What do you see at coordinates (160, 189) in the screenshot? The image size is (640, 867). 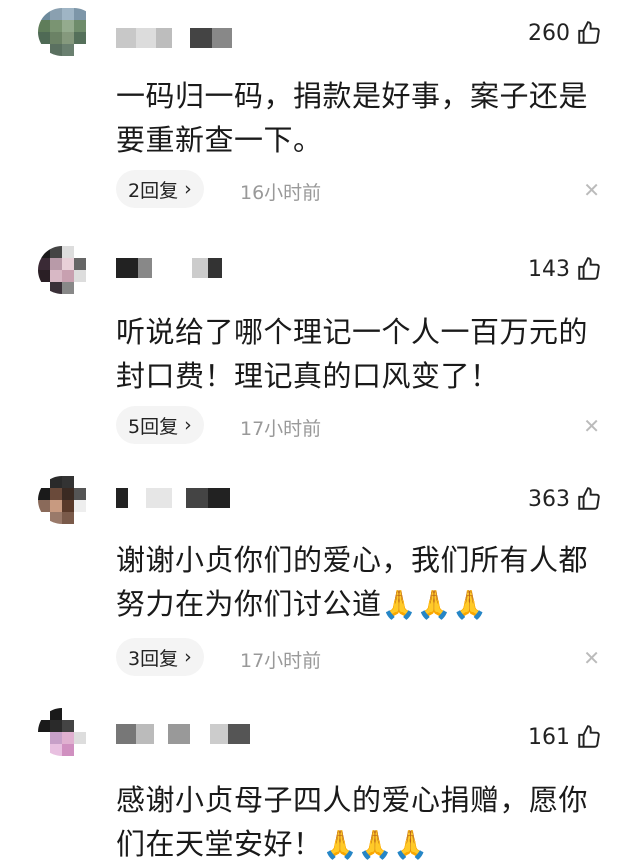 I see `replies-button: 2回复 ›` at bounding box center [160, 189].